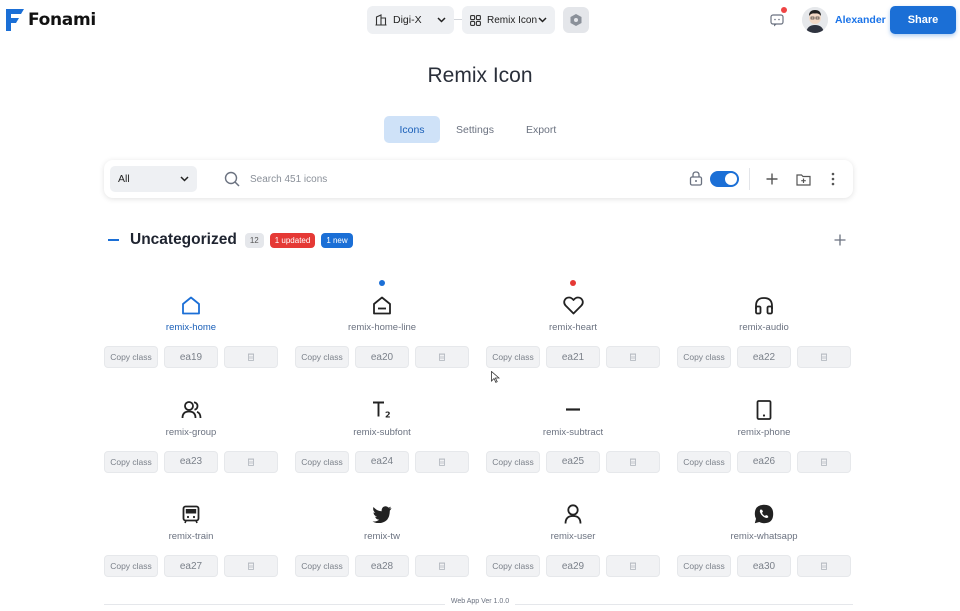 The height and width of the screenshot is (611, 960). Describe the element at coordinates (480, 601) in the screenshot. I see `footer: Web App Ver 1.0.0` at that location.